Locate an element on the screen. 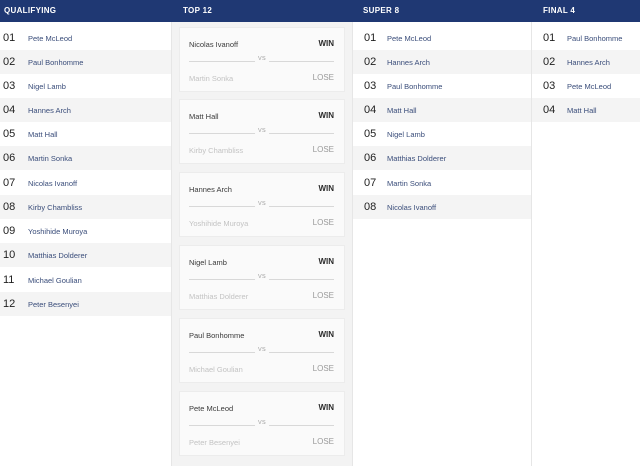  winner-name: Hannes Arch is located at coordinates (210, 189).